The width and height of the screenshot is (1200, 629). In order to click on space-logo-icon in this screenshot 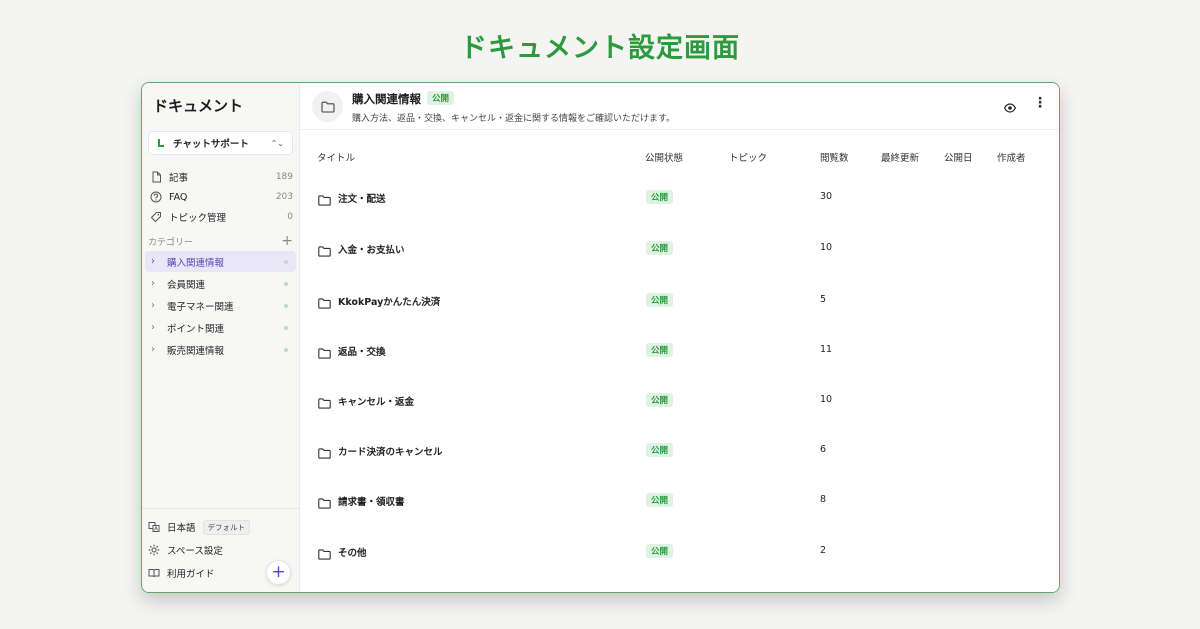, I will do `click(161, 143)`.